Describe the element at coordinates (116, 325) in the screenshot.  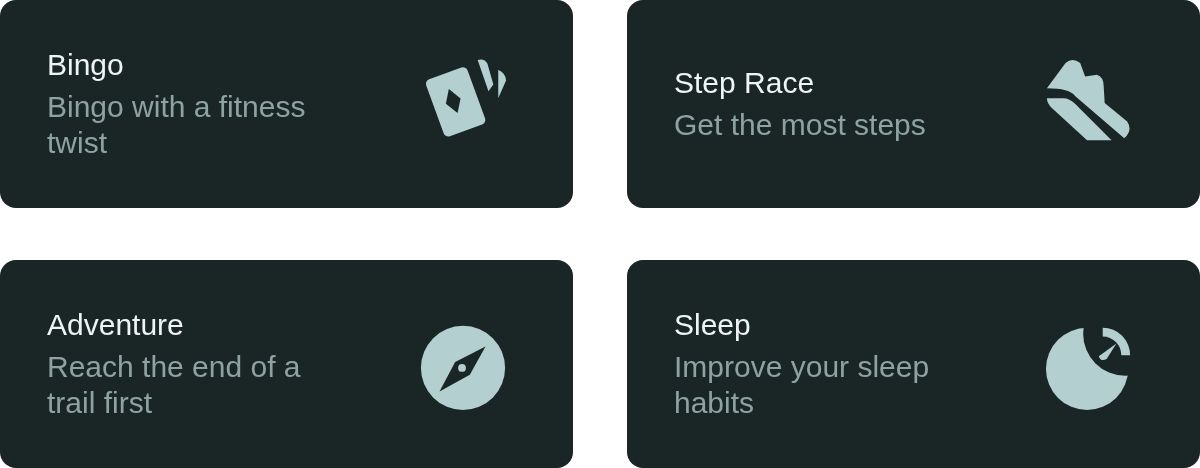
I see `card-title: Adventure` at that location.